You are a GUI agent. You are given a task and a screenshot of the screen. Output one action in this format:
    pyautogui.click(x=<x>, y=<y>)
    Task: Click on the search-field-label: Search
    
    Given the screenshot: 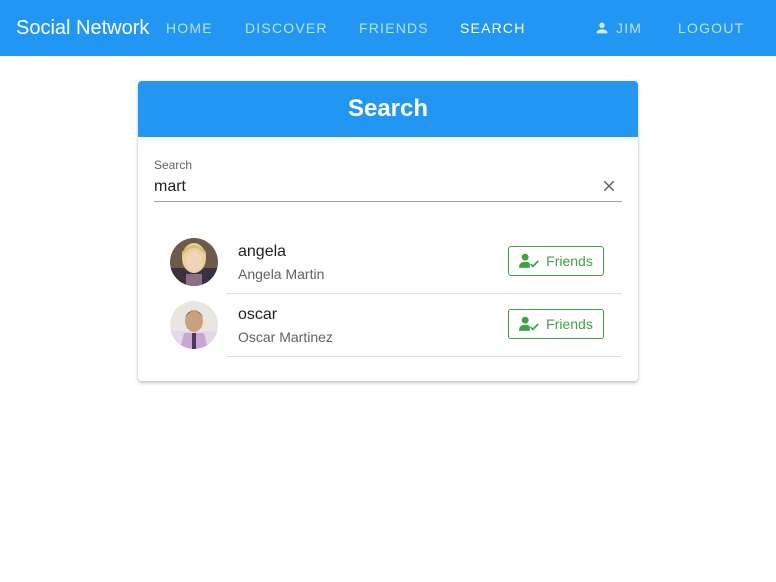 What is the action you would take?
    pyautogui.click(x=173, y=165)
    